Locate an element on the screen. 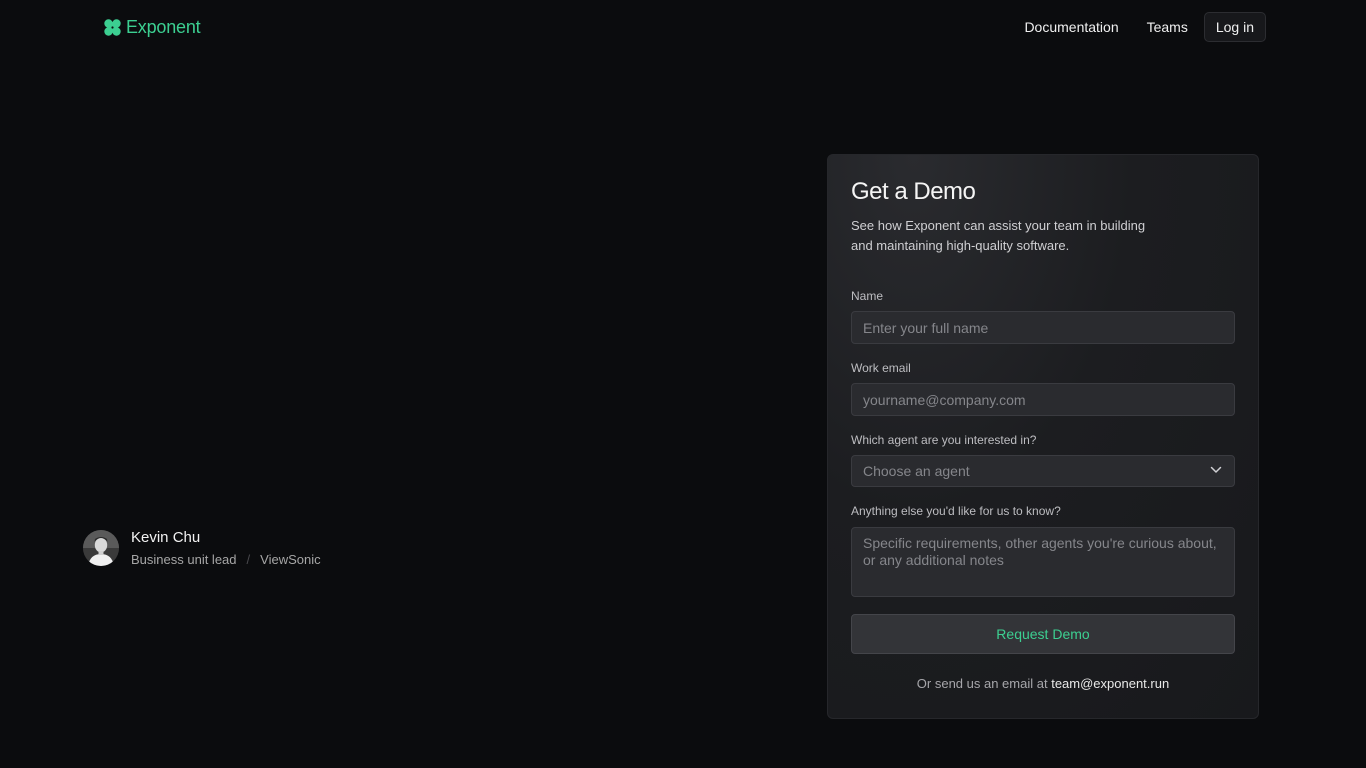 This screenshot has height=768, width=1366. agent-select-value: Choose an agent is located at coordinates (916, 471).